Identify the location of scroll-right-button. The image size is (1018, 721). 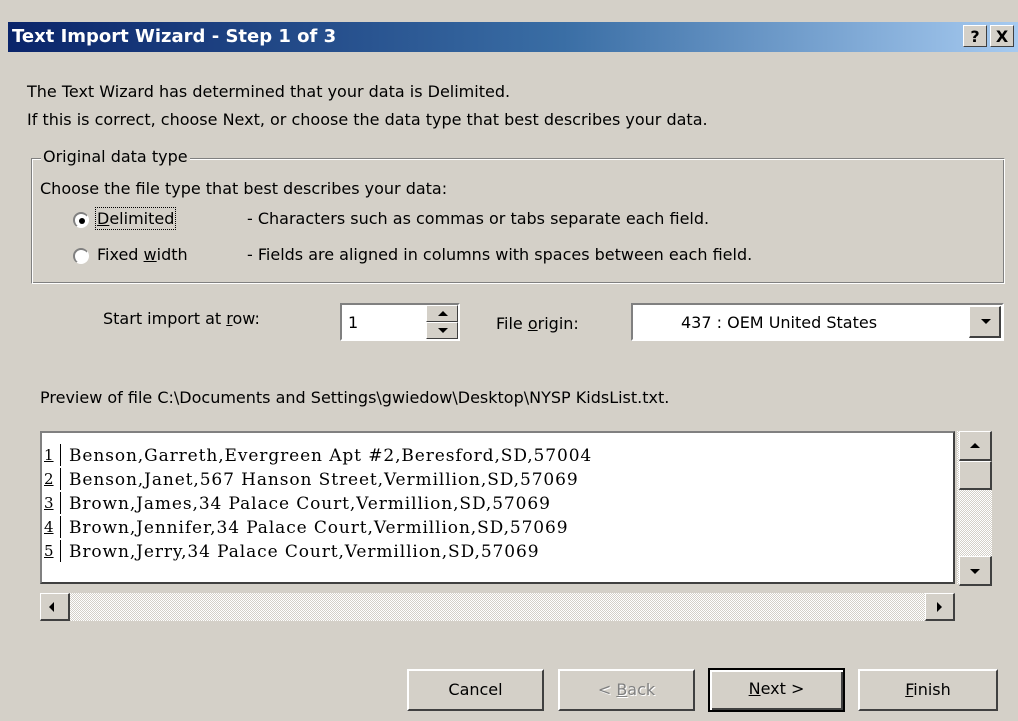
(940, 607).